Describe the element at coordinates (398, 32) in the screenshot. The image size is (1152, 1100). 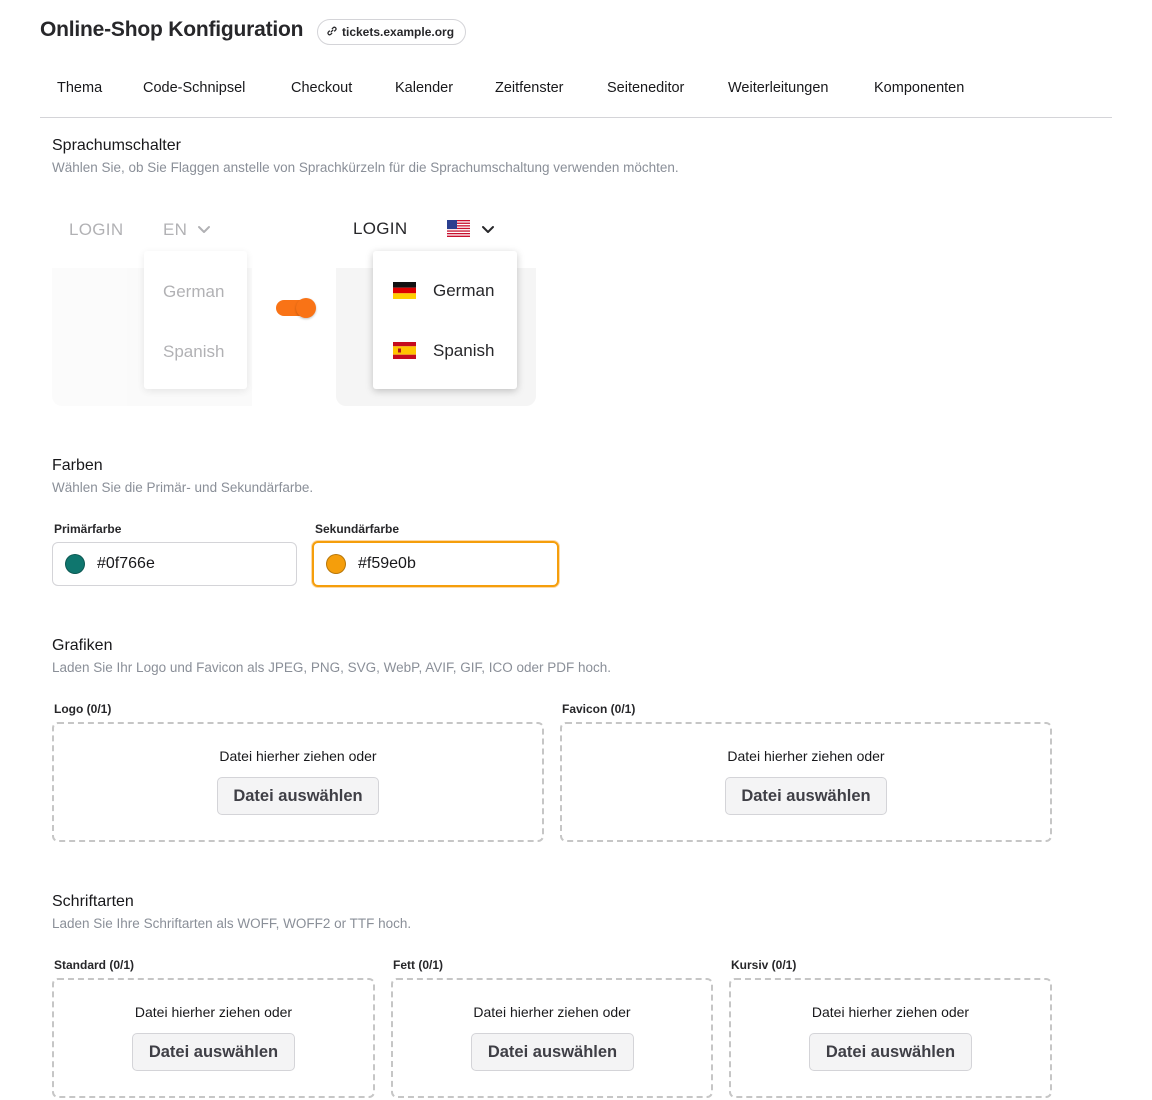
I see `shop-url-text: tickets.example.org` at that location.